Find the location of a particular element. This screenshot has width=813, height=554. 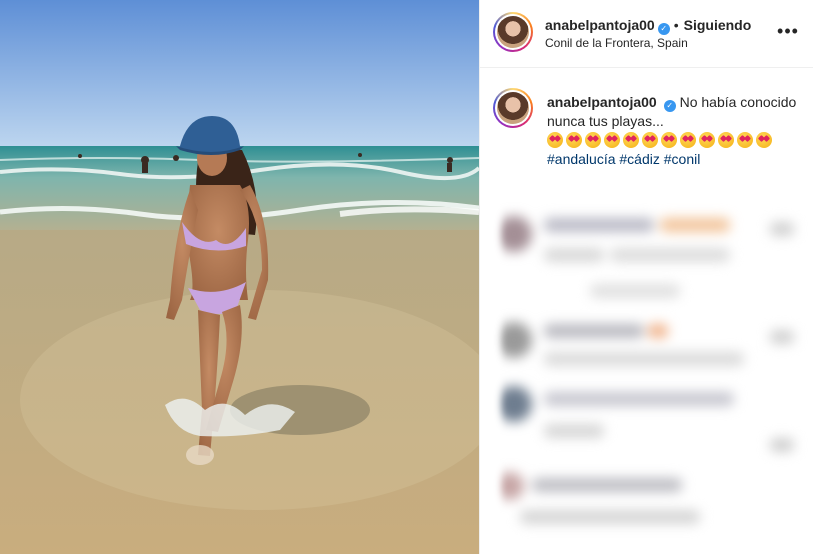

header-user-line: anabelpantoja00 ✓ • Siguiendo is located at coordinates (648, 26).